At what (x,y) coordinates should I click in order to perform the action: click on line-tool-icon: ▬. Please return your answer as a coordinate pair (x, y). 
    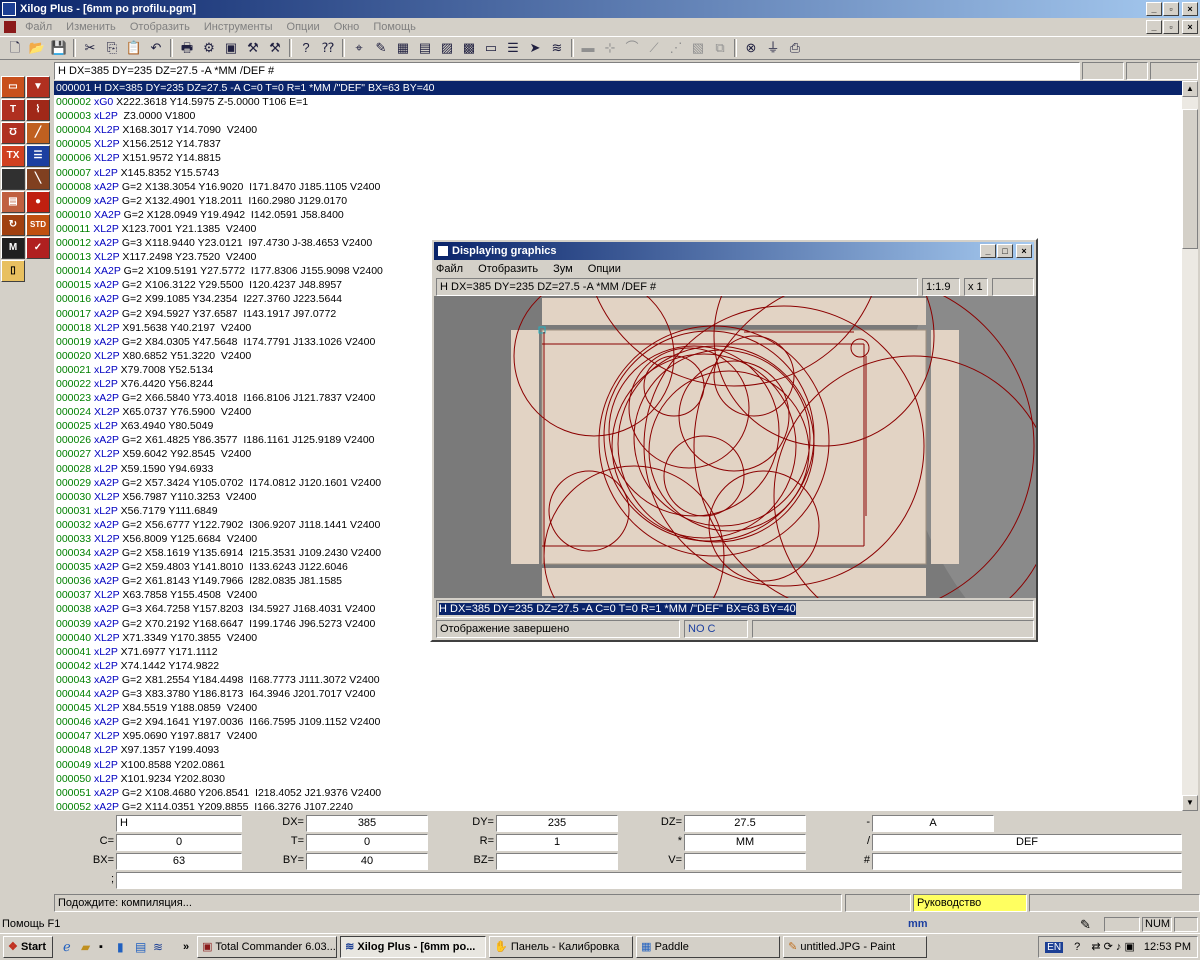
    Looking at the image, I should click on (588, 48).